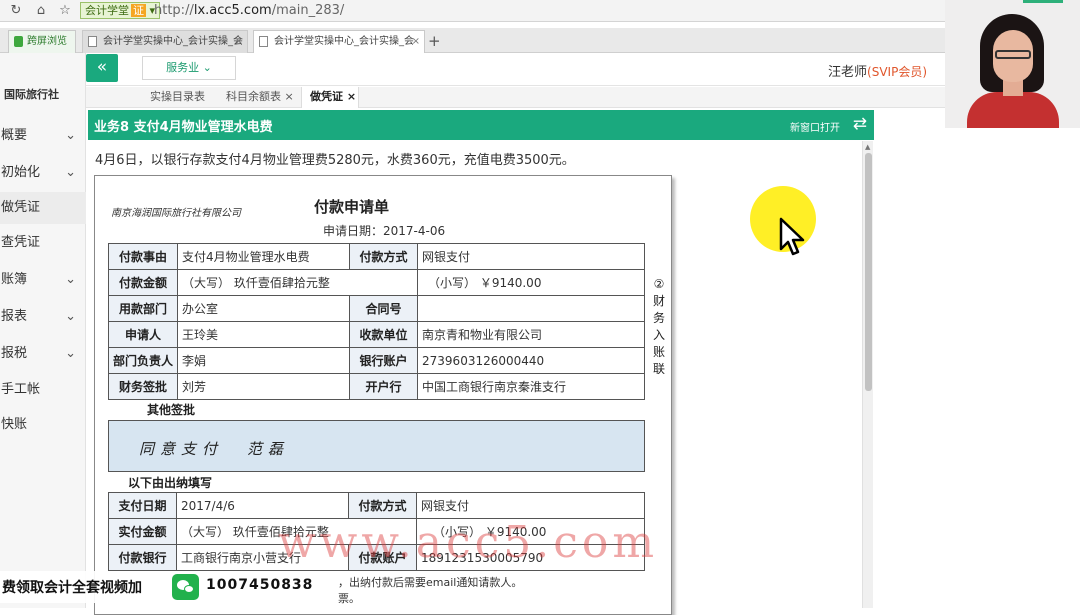 The image size is (1080, 615). What do you see at coordinates (430, 582) in the screenshot?
I see `voucher-footnote: ，出纳付款后需要email通知请款人。` at bounding box center [430, 582].